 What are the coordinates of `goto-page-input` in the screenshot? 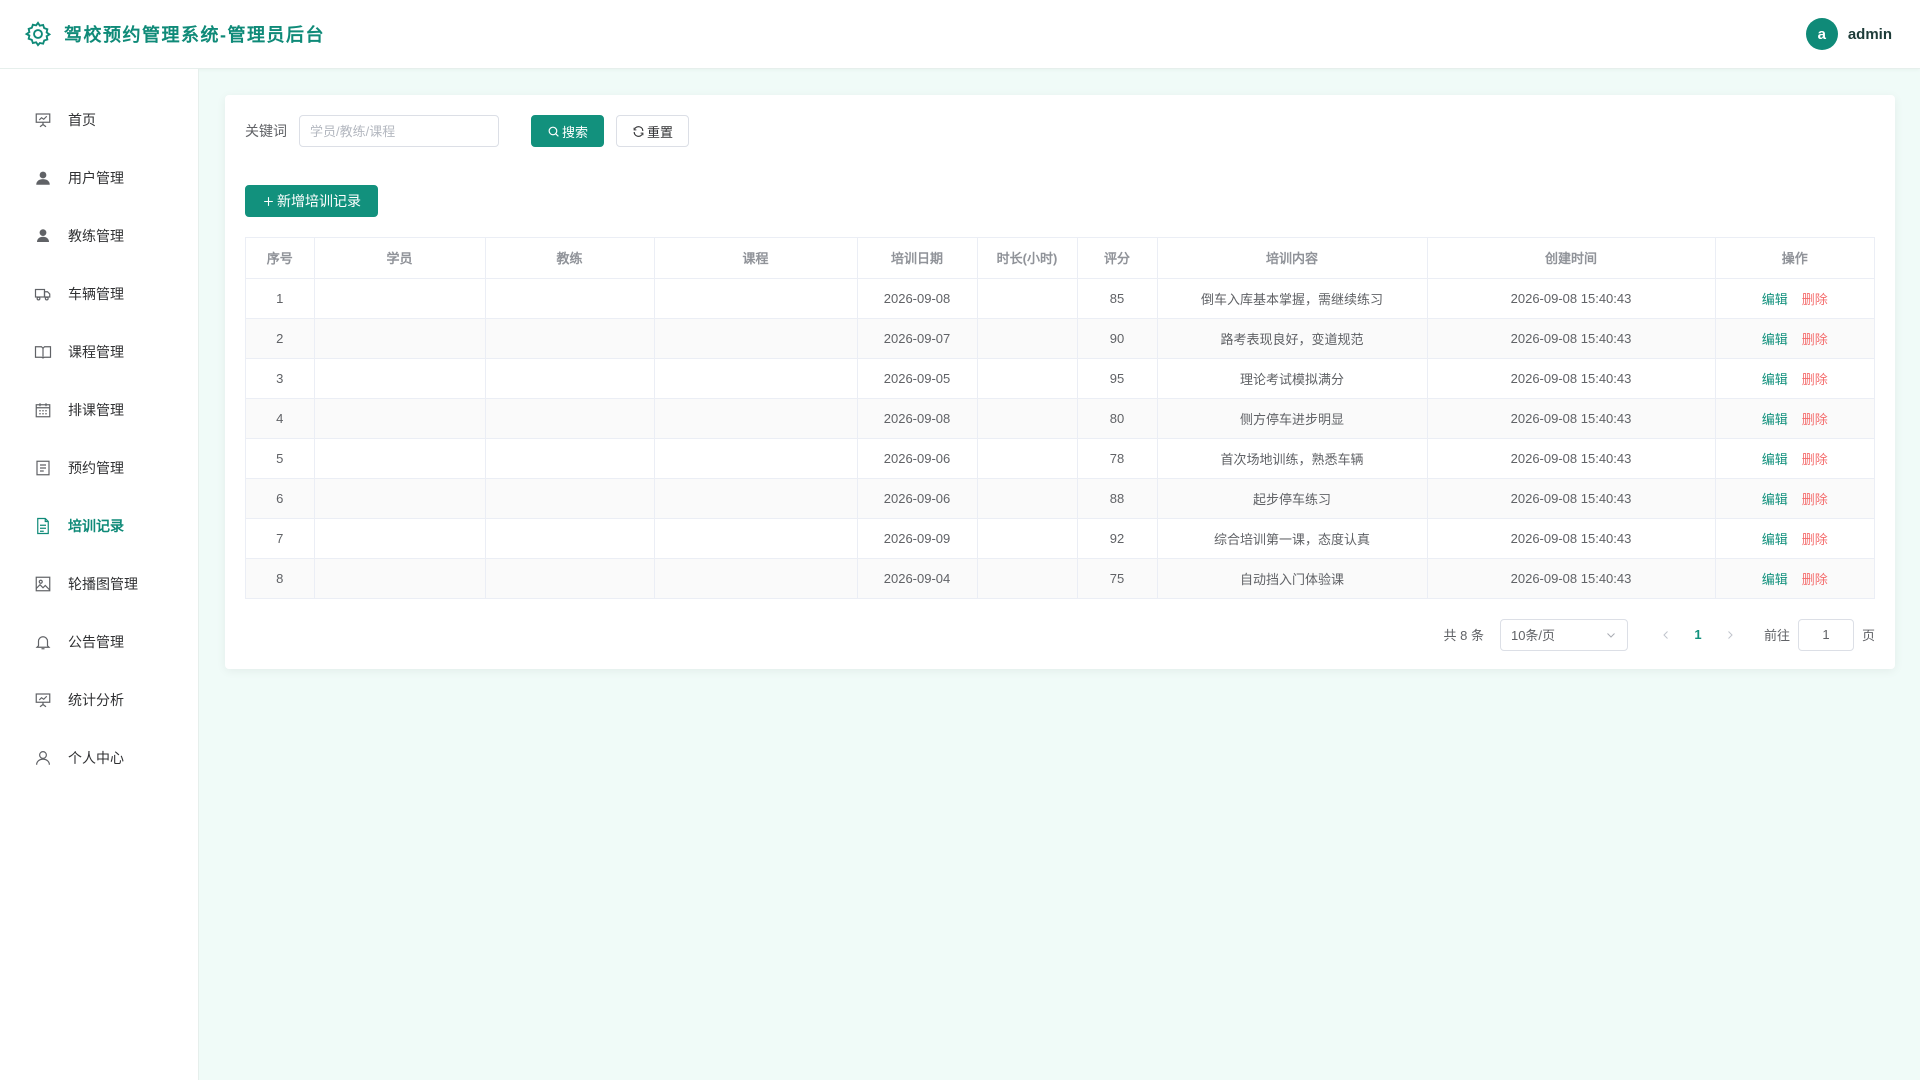 It's located at (1825, 634).